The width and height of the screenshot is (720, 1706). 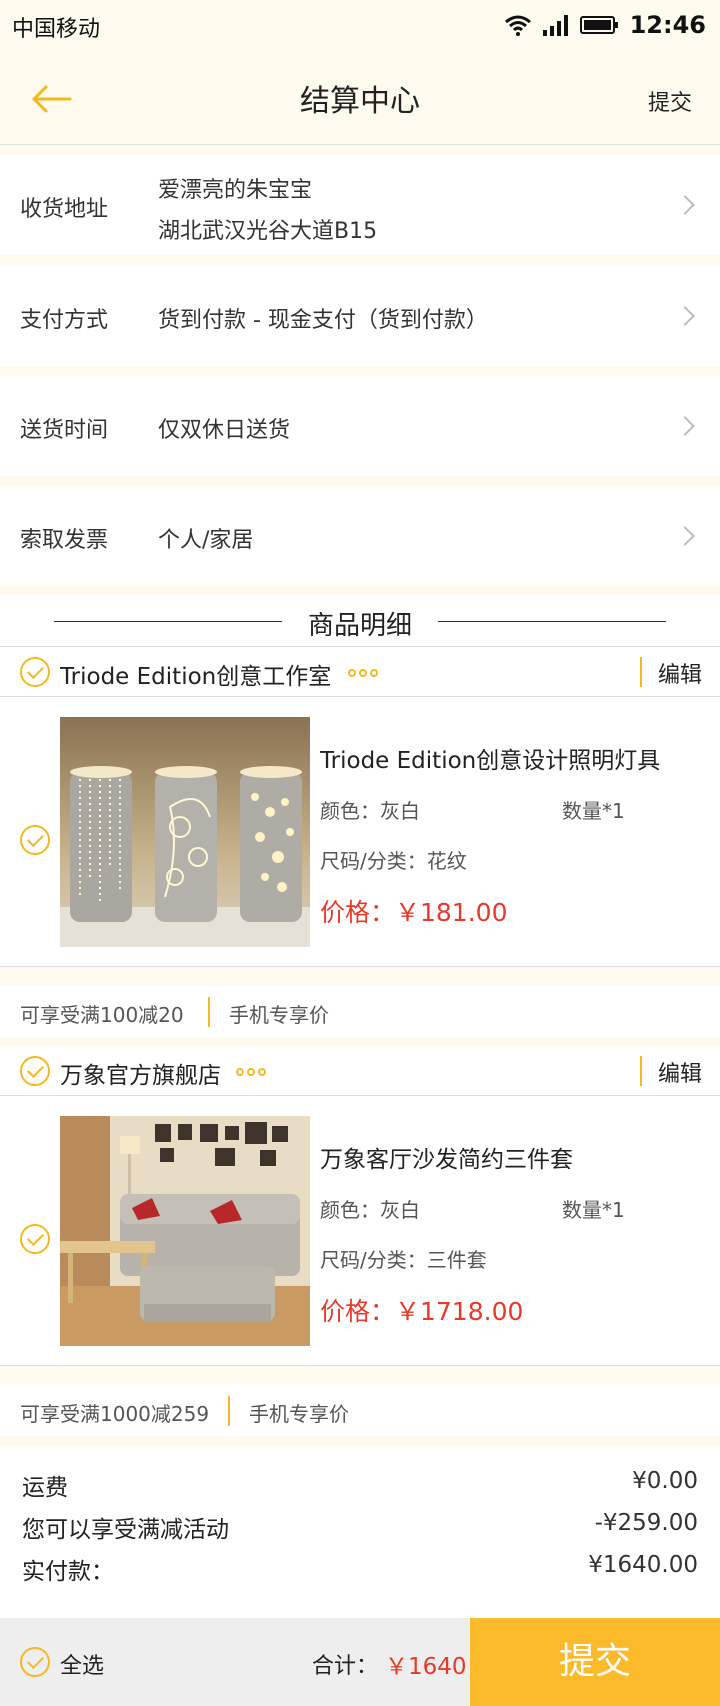 I want to click on submit-button: 提交, so click(x=595, y=1662).